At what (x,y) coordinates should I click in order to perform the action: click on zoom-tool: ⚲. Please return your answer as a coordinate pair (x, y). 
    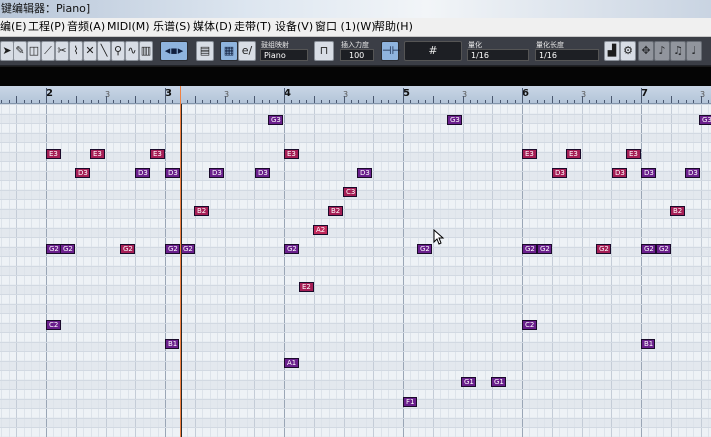
    Looking at the image, I should click on (118, 51).